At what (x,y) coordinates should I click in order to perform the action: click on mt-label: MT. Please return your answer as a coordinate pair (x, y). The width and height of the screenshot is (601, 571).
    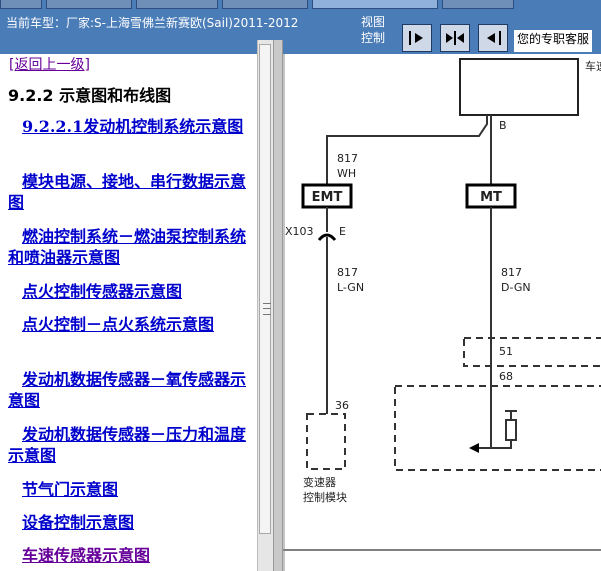
    Looking at the image, I should click on (491, 197).